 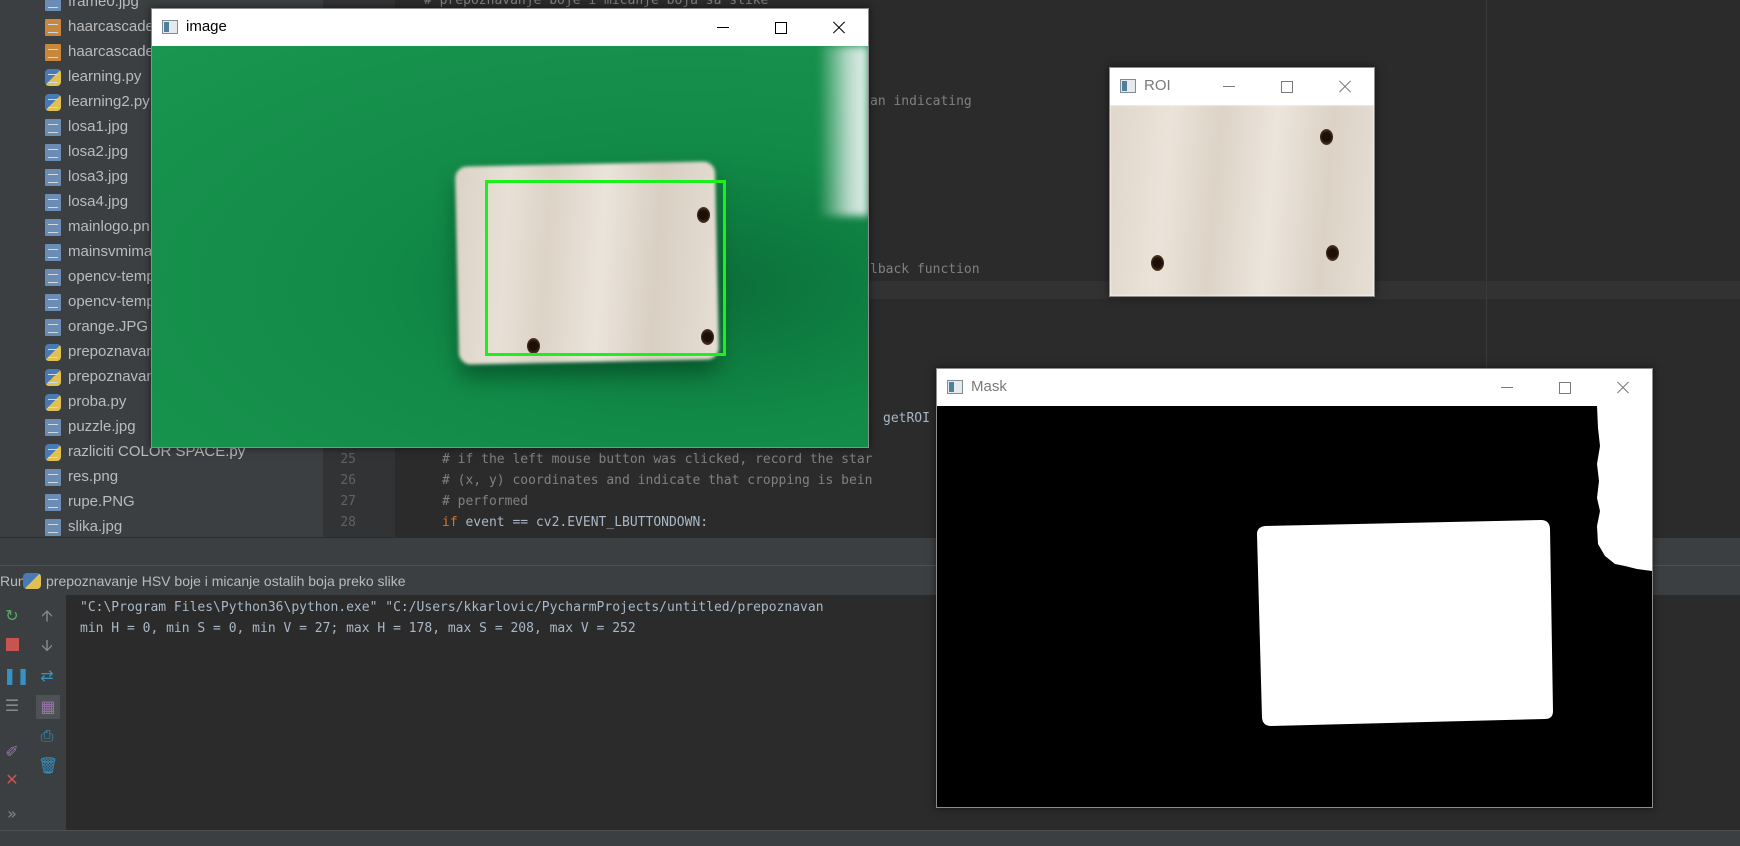 What do you see at coordinates (101, 501) in the screenshot?
I see `file-name: rupe.PNG` at bounding box center [101, 501].